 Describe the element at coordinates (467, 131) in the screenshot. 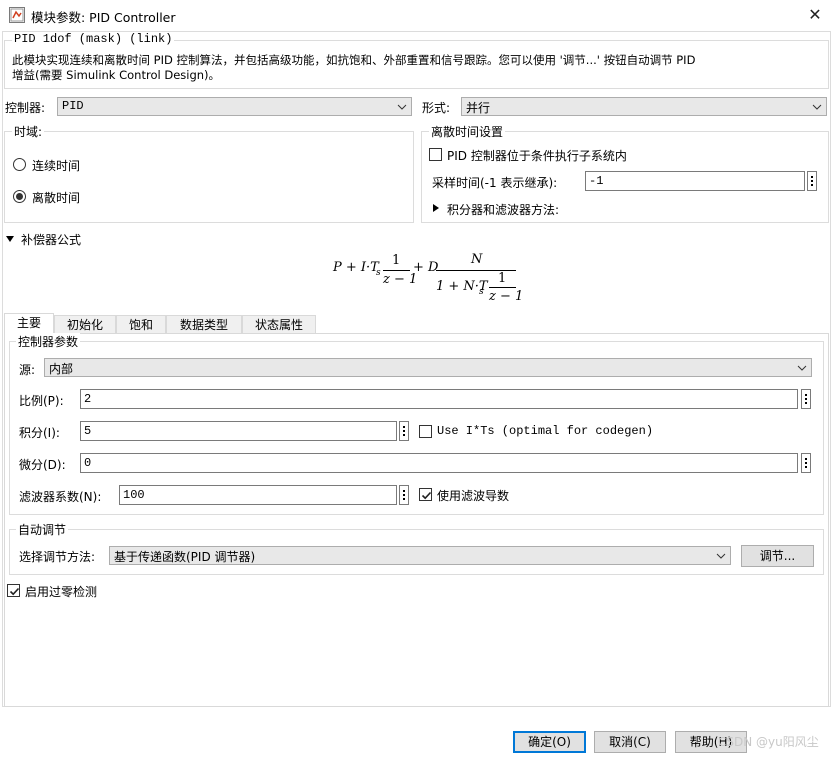

I see `discrete-settings-title: 离散时间设置` at that location.